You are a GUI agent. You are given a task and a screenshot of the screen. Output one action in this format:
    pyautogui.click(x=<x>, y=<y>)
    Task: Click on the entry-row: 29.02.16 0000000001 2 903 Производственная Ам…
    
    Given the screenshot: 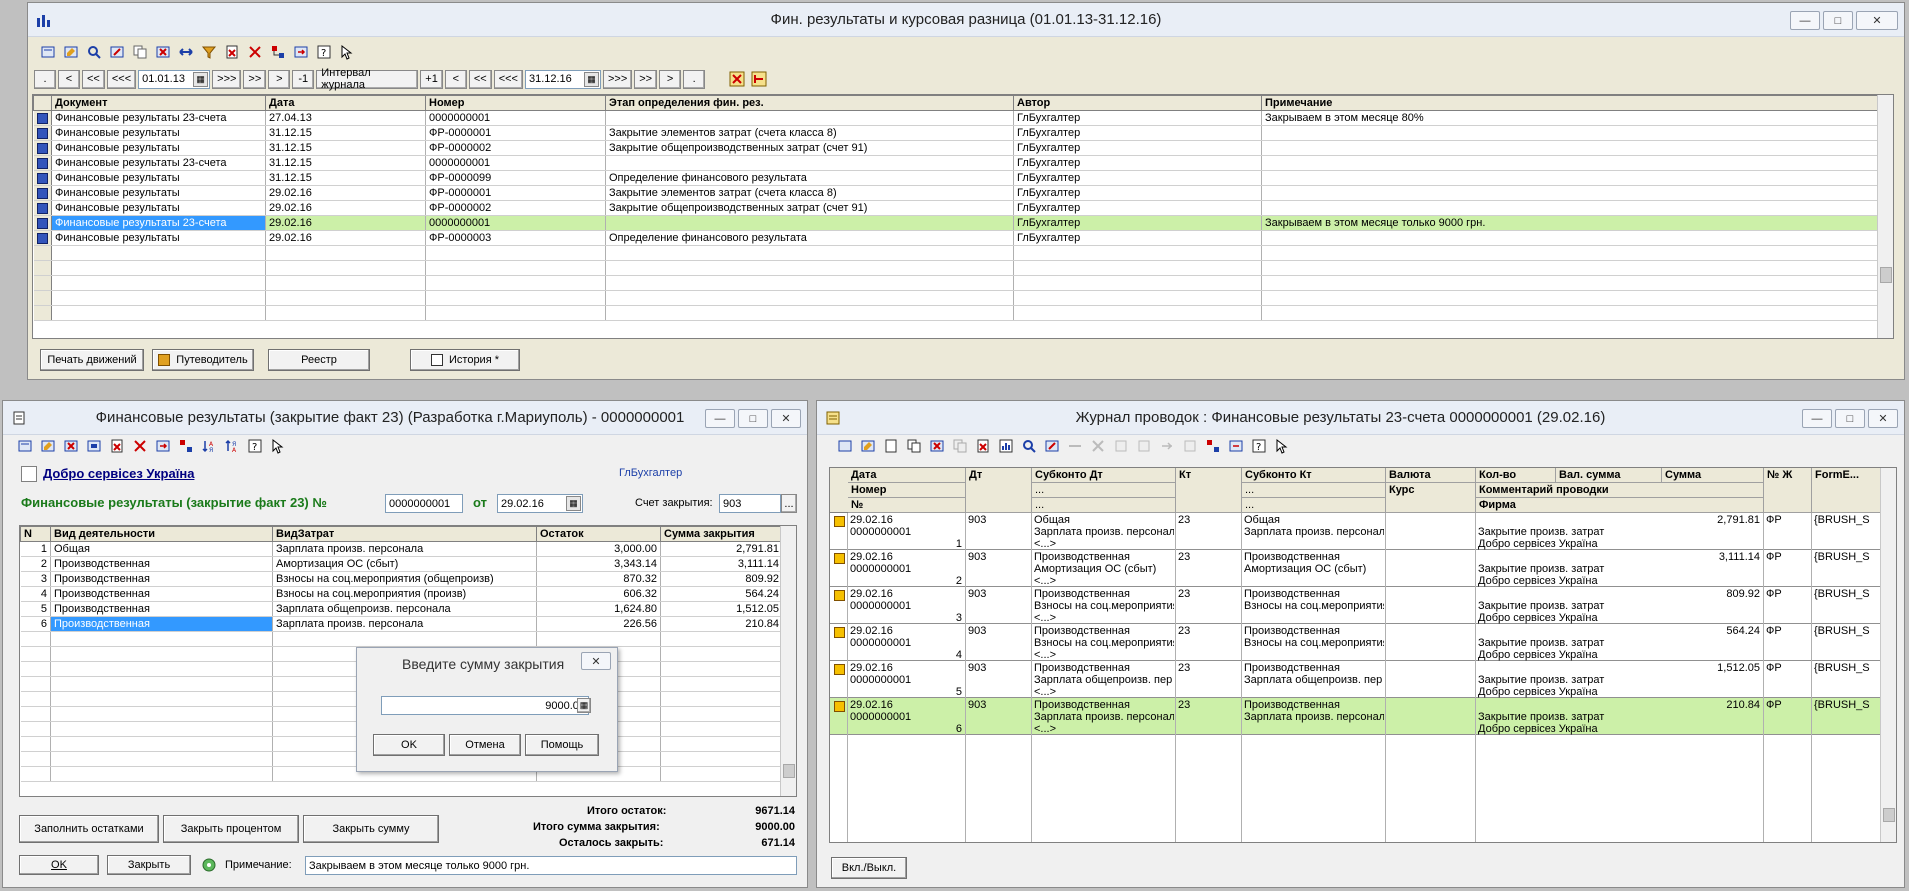 What is the action you would take?
    pyautogui.click(x=1355, y=568)
    